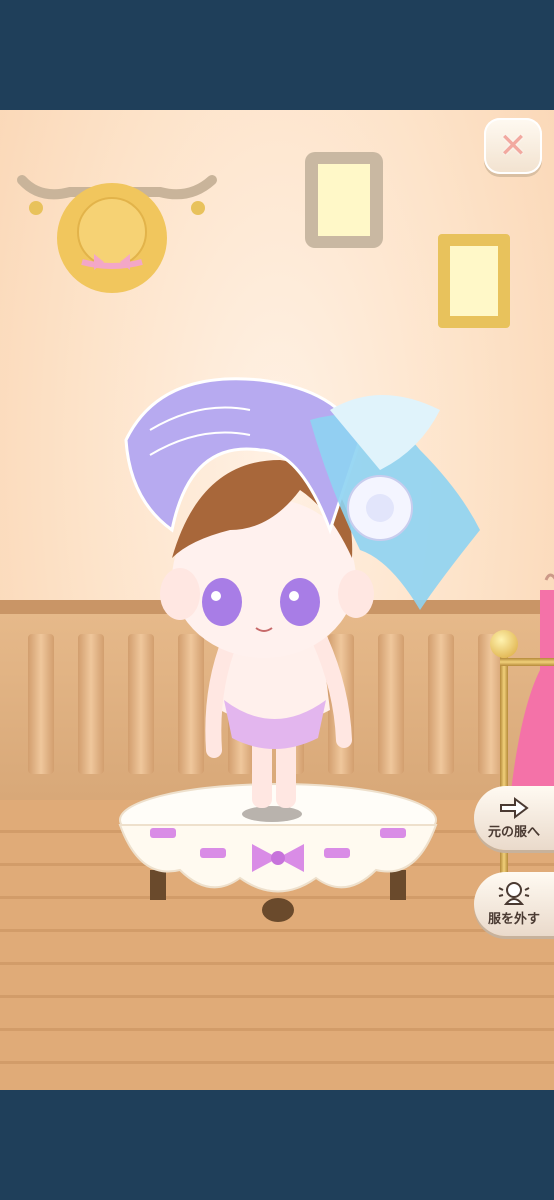 This screenshot has height=1200, width=554. I want to click on bottom-navigation-bar, so click(277, 1145).